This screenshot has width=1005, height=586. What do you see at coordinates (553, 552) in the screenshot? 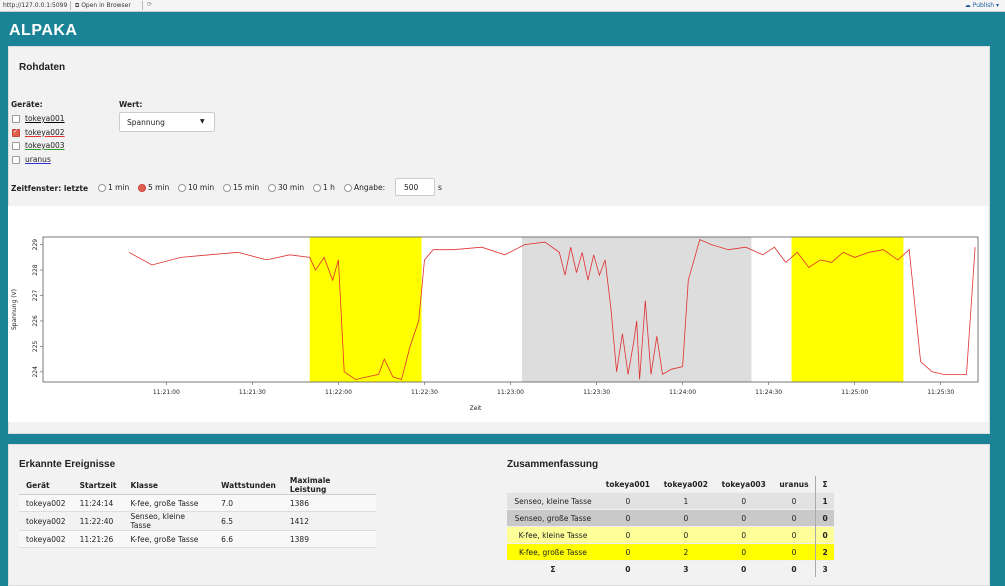
I see `summary-cell: K-fee, große Tasse` at bounding box center [553, 552].